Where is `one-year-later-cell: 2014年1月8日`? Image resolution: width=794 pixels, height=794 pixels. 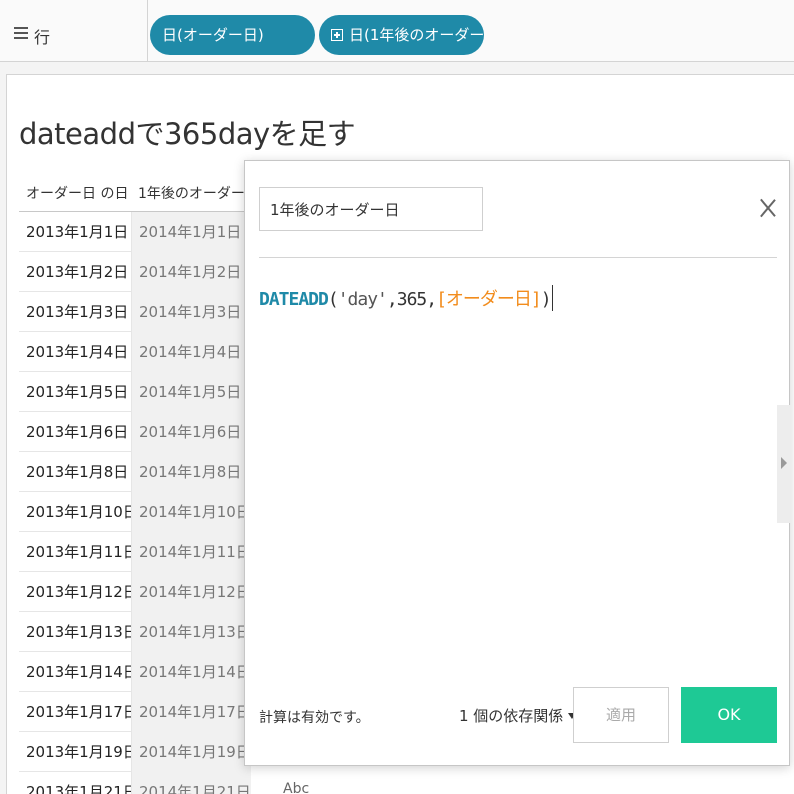 one-year-later-cell: 2014年1月8日 is located at coordinates (191, 472).